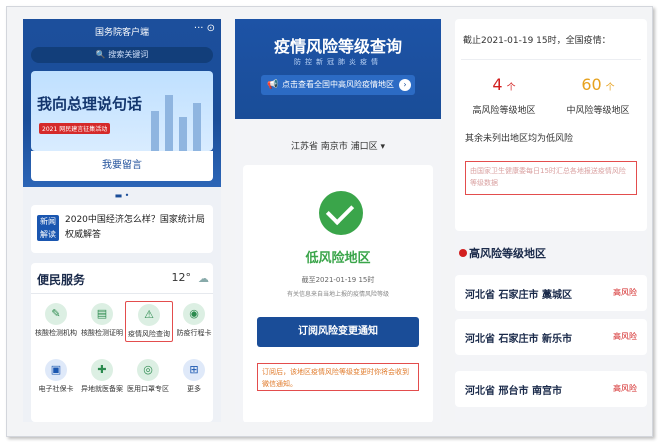 This screenshot has width=658, height=442. What do you see at coordinates (504, 111) in the screenshot?
I see `high-risk-label: 高风险等级地区` at bounding box center [504, 111].